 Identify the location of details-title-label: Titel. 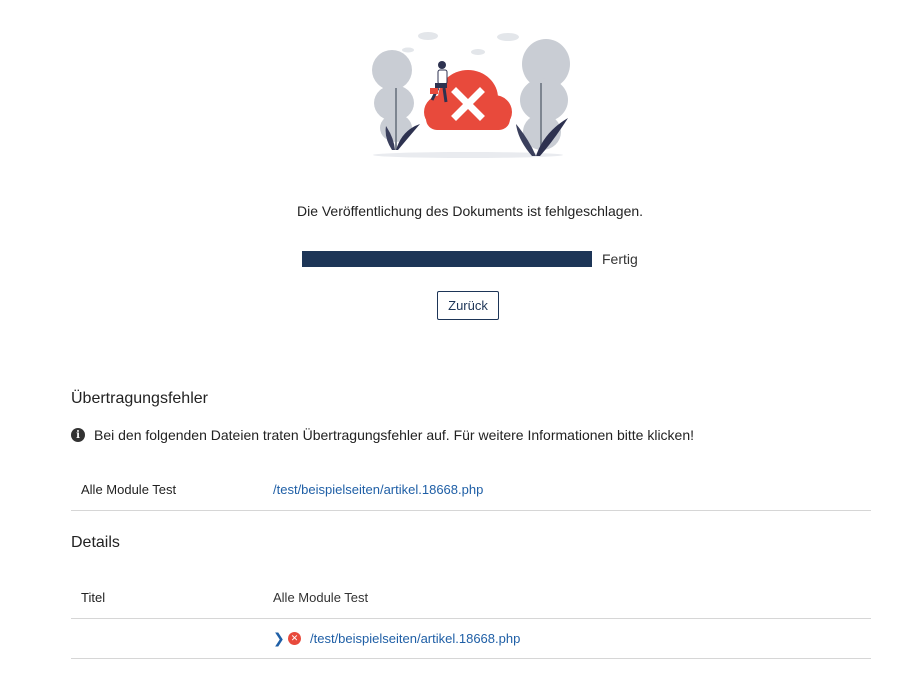
(93, 597).